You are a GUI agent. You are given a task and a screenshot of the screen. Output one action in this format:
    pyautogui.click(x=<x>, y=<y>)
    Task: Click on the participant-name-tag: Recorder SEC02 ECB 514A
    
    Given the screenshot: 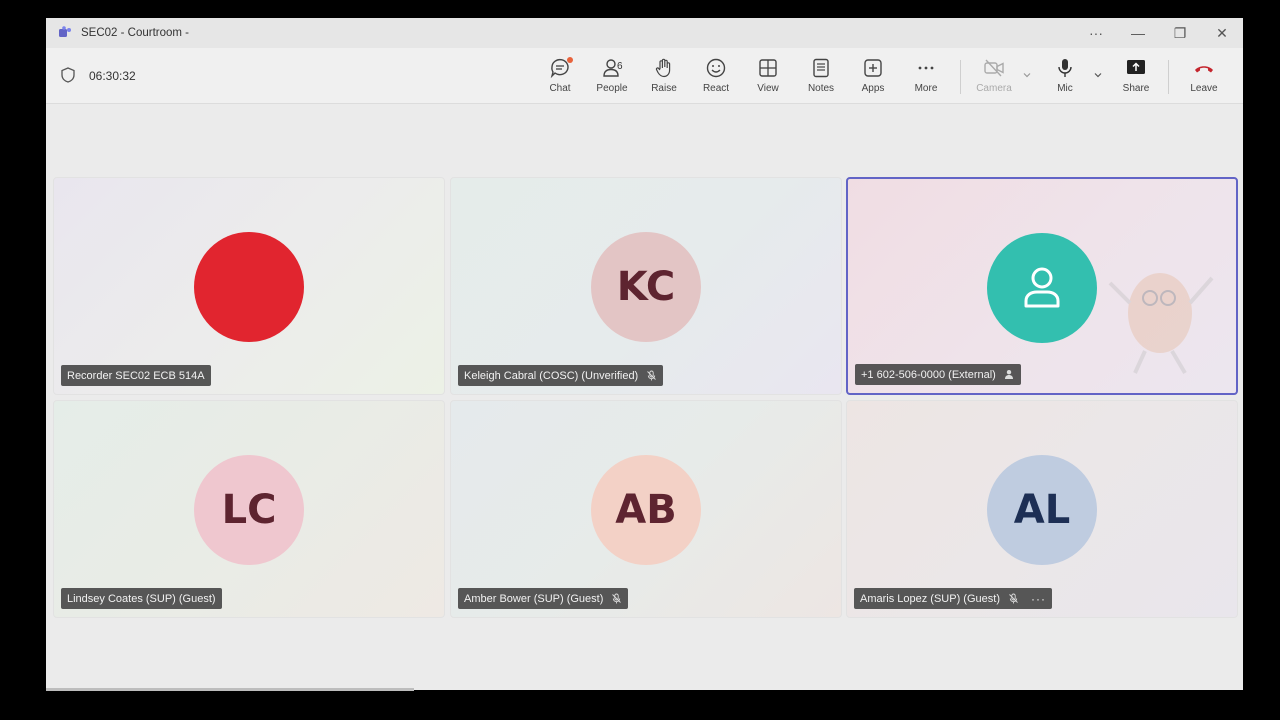 What is the action you would take?
    pyautogui.click(x=136, y=375)
    